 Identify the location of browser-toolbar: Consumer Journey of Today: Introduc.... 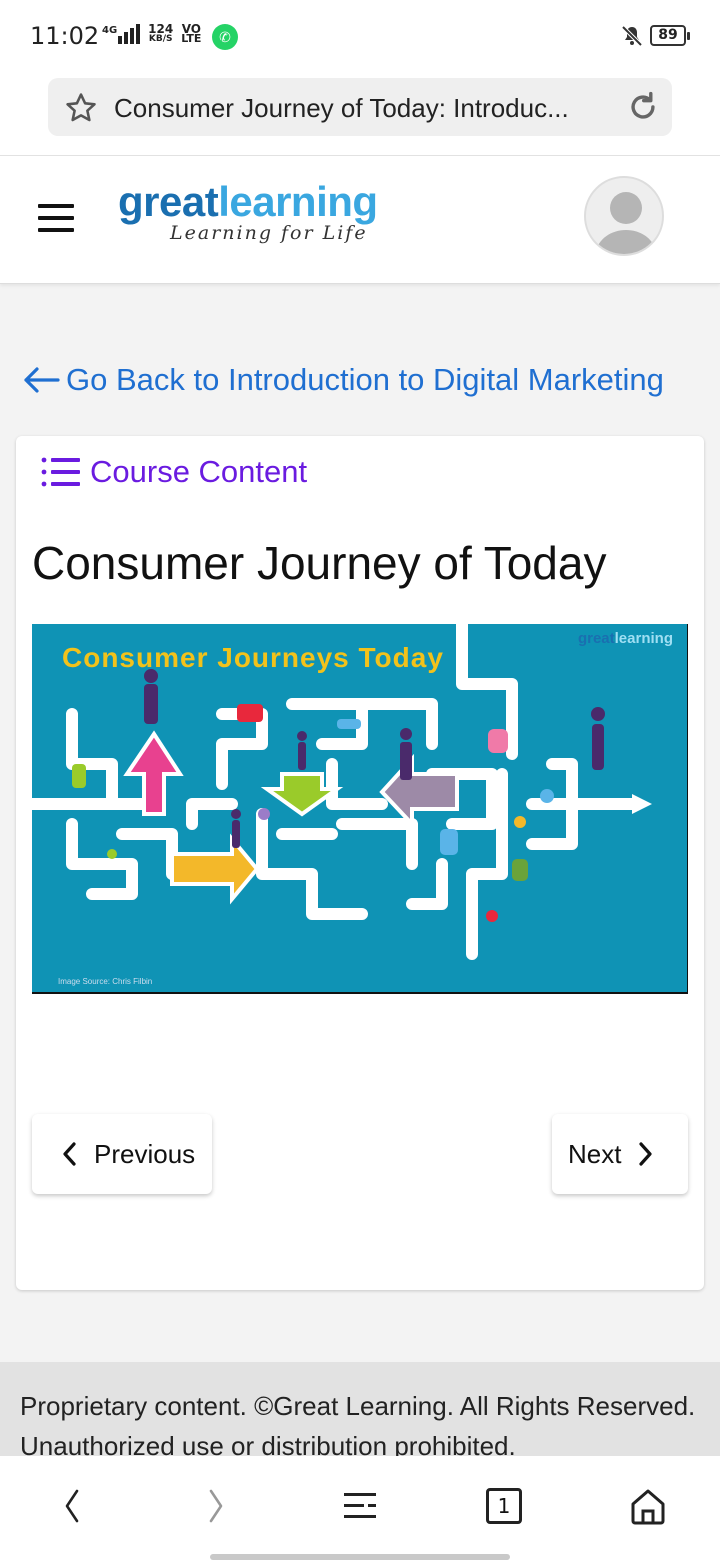
(360, 114).